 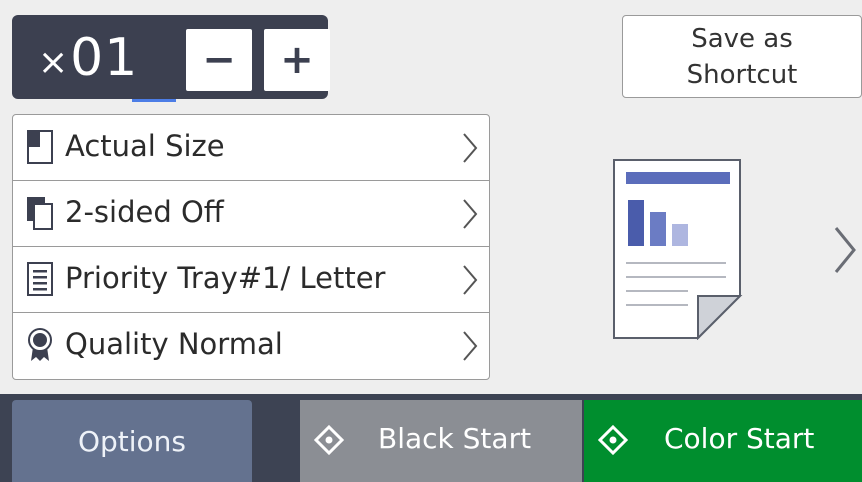 I want to click on copies-multiplier-label: ×, so click(x=53, y=62).